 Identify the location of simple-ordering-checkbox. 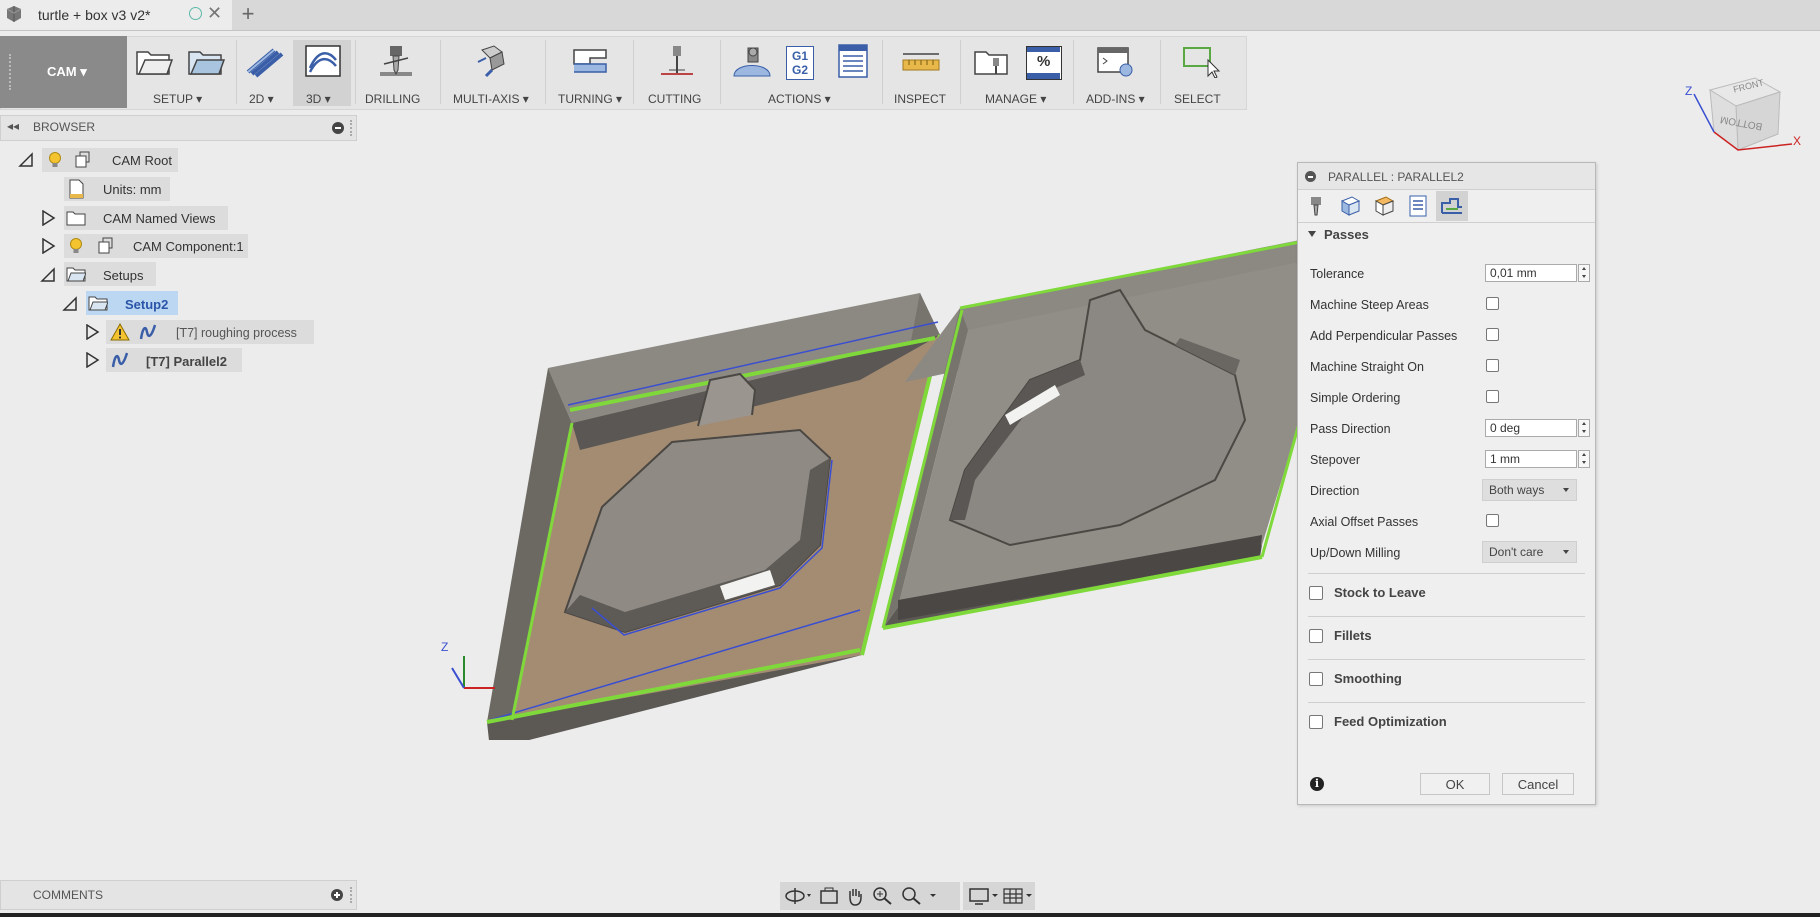
(1492, 396).